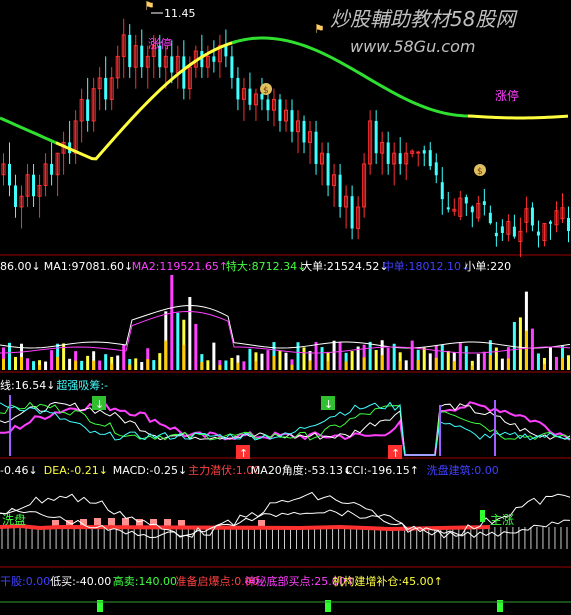 Image resolution: width=571 pixels, height=615 pixels. Describe the element at coordinates (382, 470) in the screenshot. I see `macd-indicator-label: CCI:-196.15↑` at that location.